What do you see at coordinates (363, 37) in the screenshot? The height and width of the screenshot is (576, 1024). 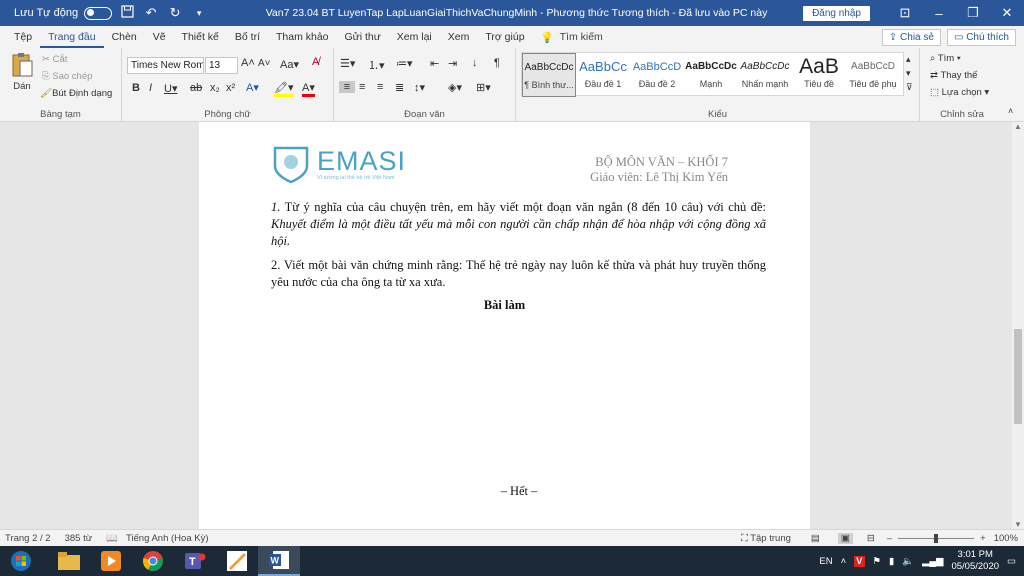 I see `tab-mailings: Gửi thư` at bounding box center [363, 37].